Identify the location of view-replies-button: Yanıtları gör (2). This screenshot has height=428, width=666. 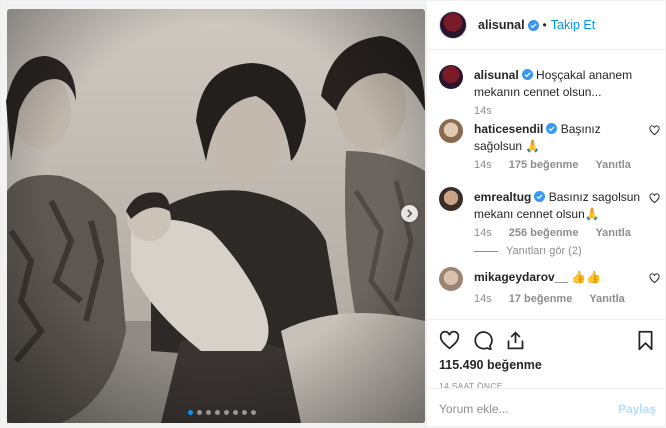
(528, 251).